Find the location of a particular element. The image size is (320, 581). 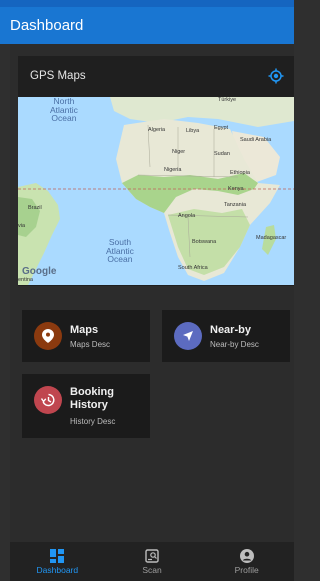

scan-icon is located at coordinates (152, 555).